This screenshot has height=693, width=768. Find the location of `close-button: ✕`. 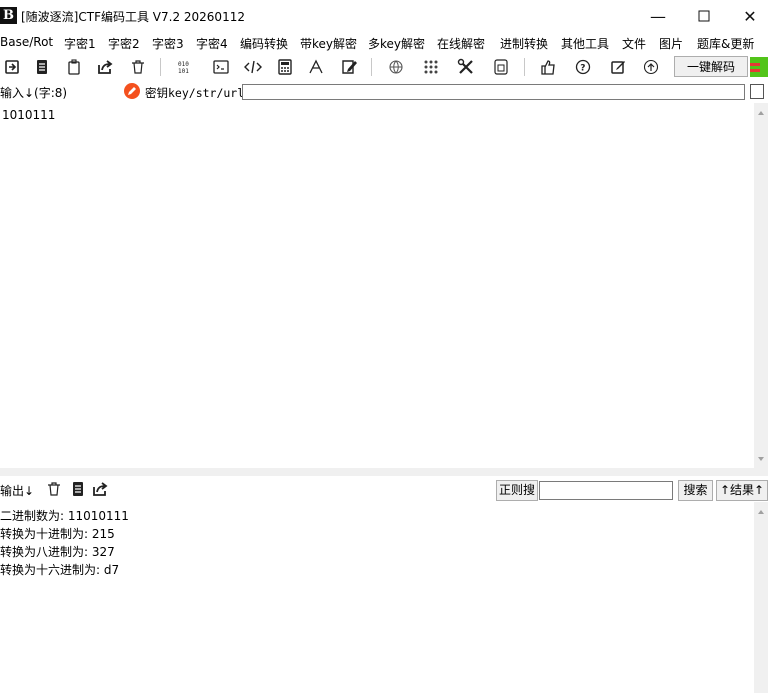

close-button: ✕ is located at coordinates (747, 16).